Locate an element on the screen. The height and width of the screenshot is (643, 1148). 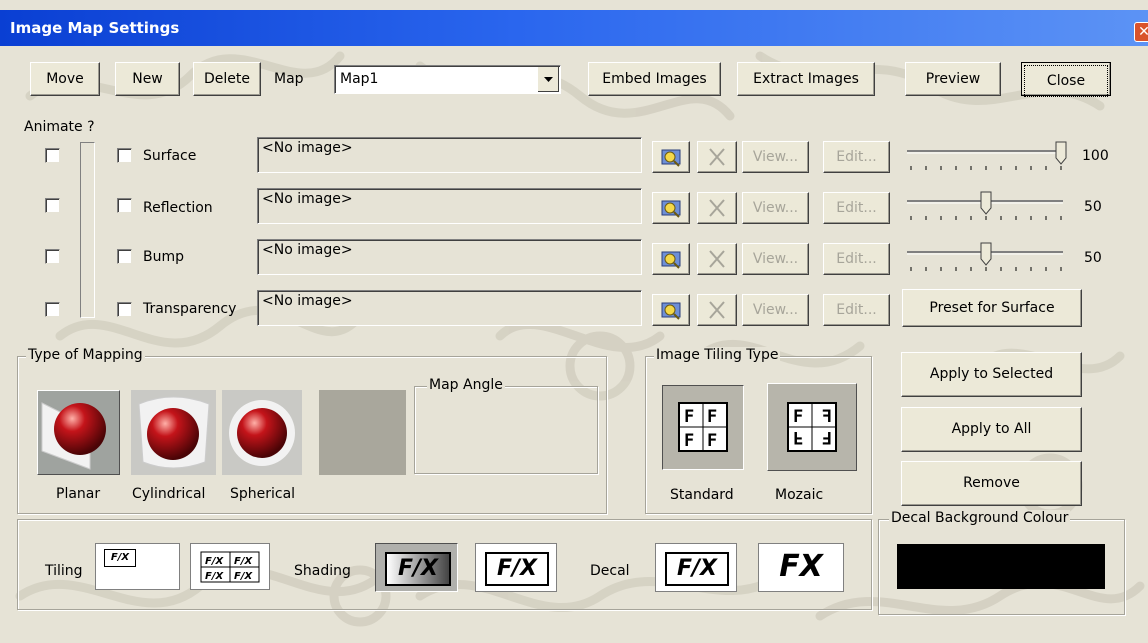
surface-clear-button is located at coordinates (717, 157).